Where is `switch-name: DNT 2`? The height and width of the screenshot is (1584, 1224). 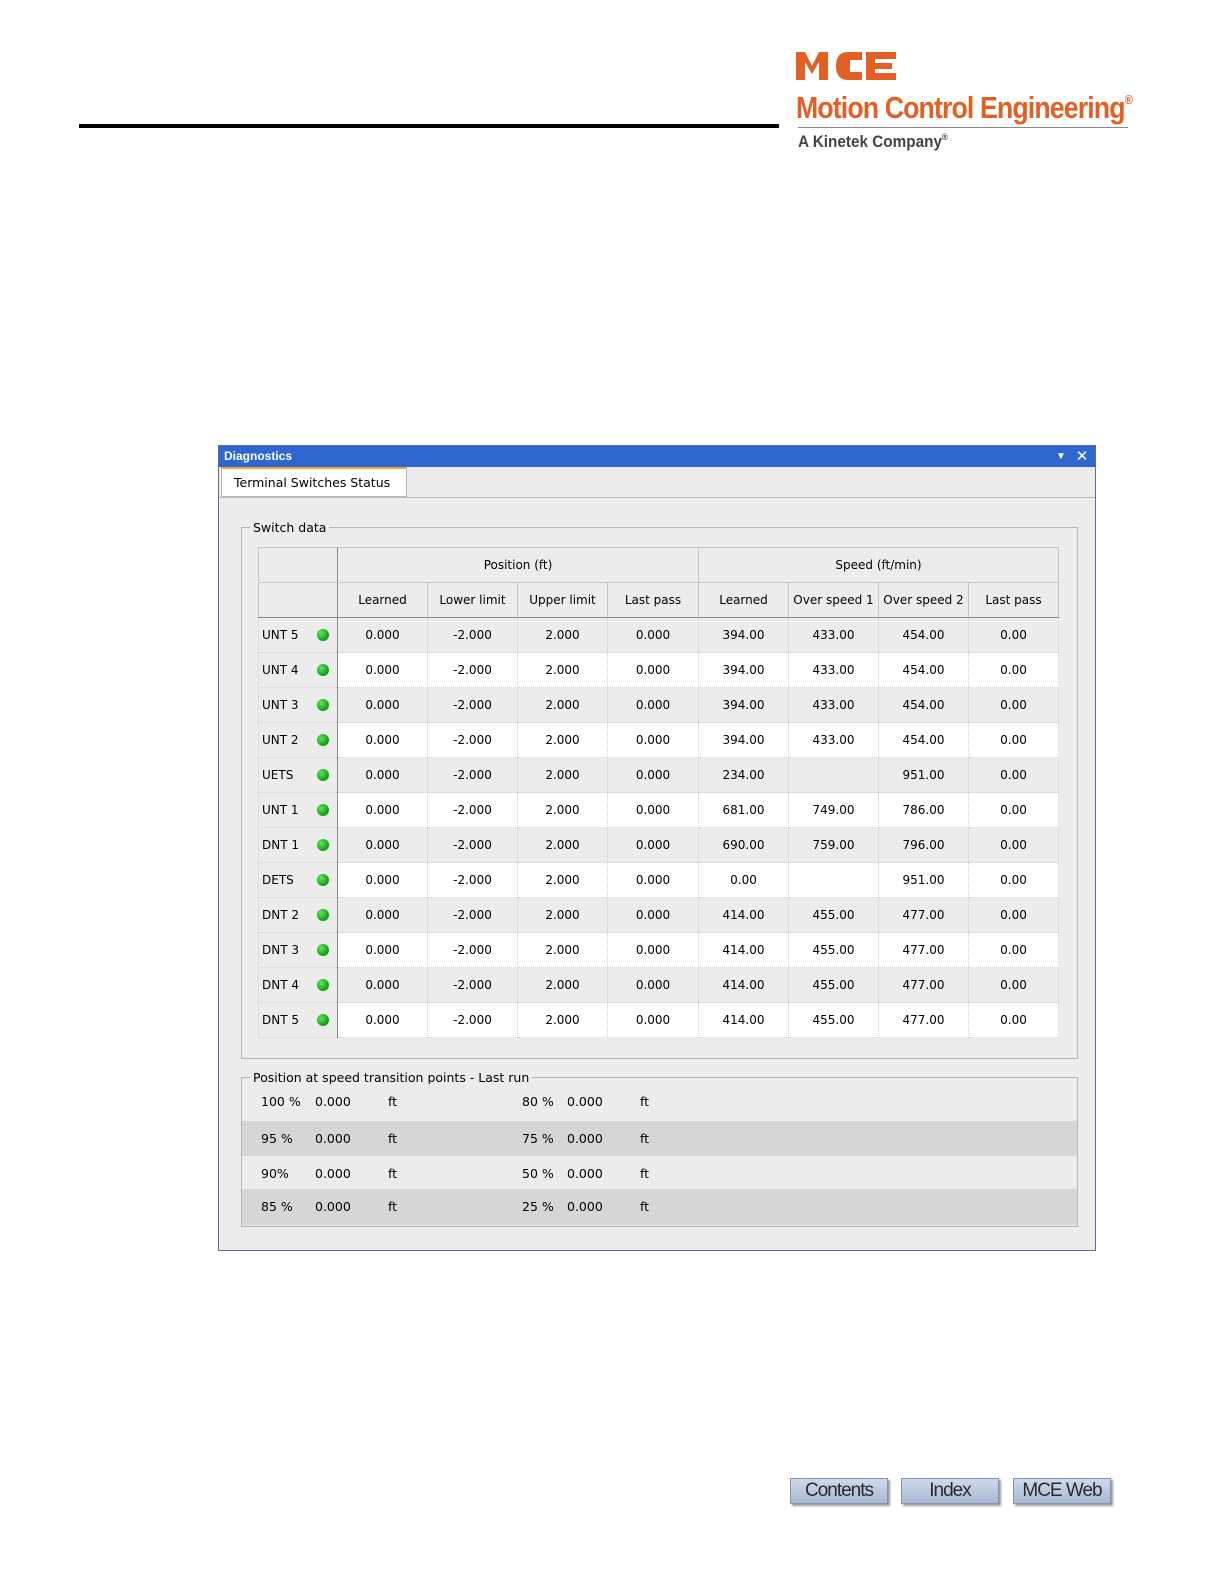
switch-name: DNT 2 is located at coordinates (280, 915).